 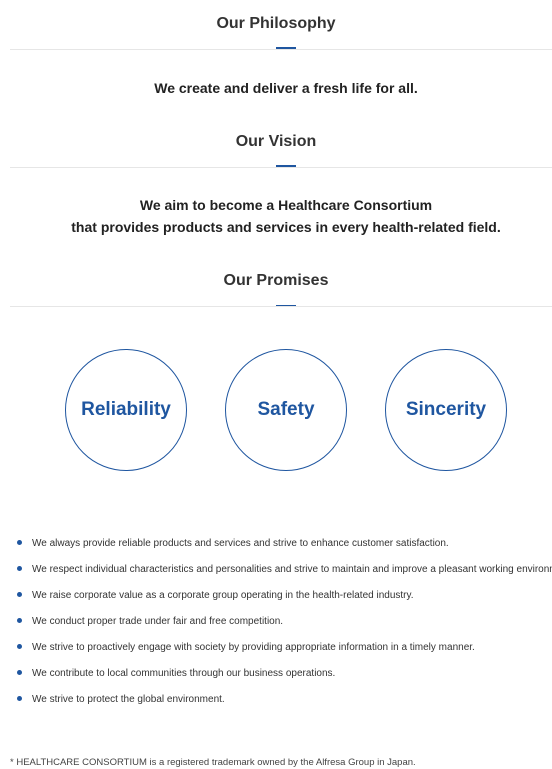 I want to click on vision-statement-line1: We aim to become a Healthcare Consortium, so click(x=286, y=205).